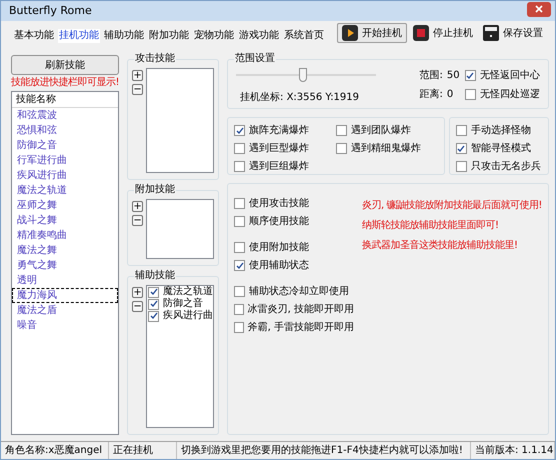  I want to click on skill-slot-list, so click(180, 229).